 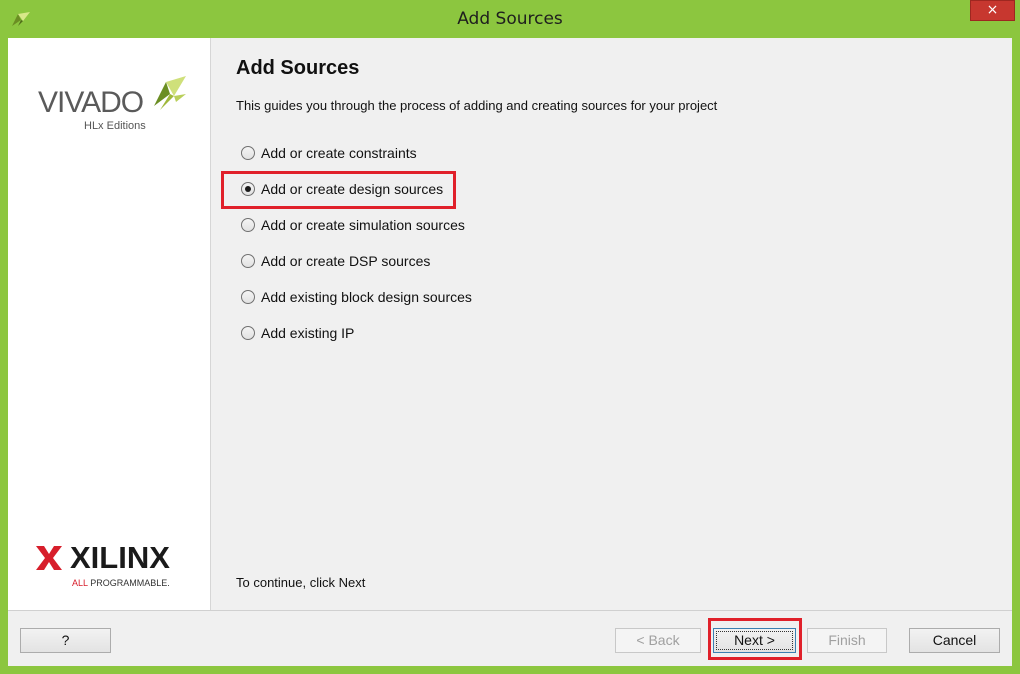 What do you see at coordinates (658, 640) in the screenshot?
I see `back-button: < Back` at bounding box center [658, 640].